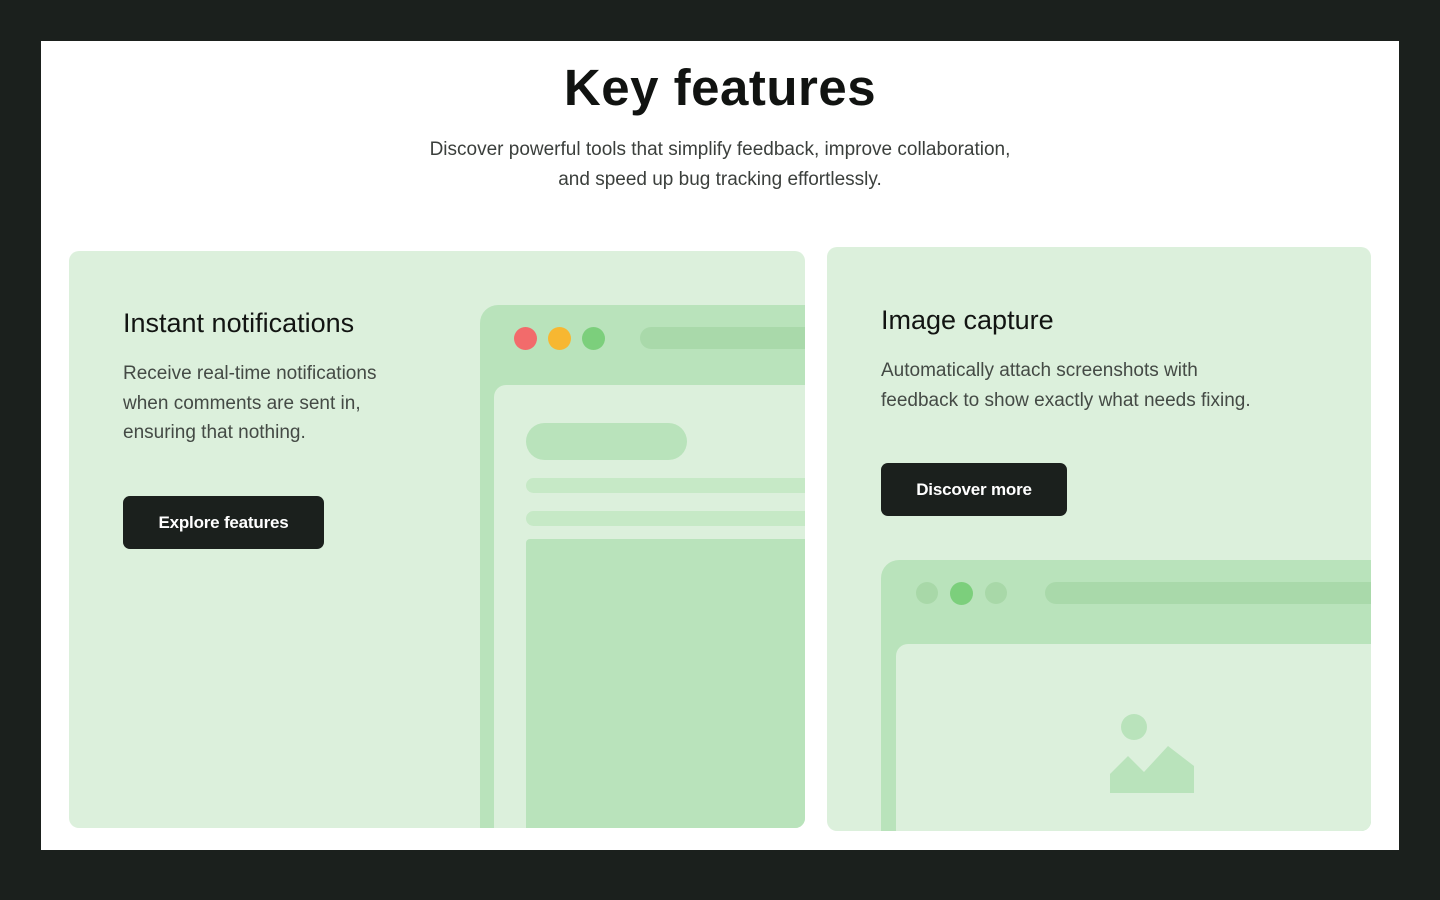 The width and height of the screenshot is (1440, 900). Describe the element at coordinates (593, 338) in the screenshot. I see `window-maximize-dot` at that location.